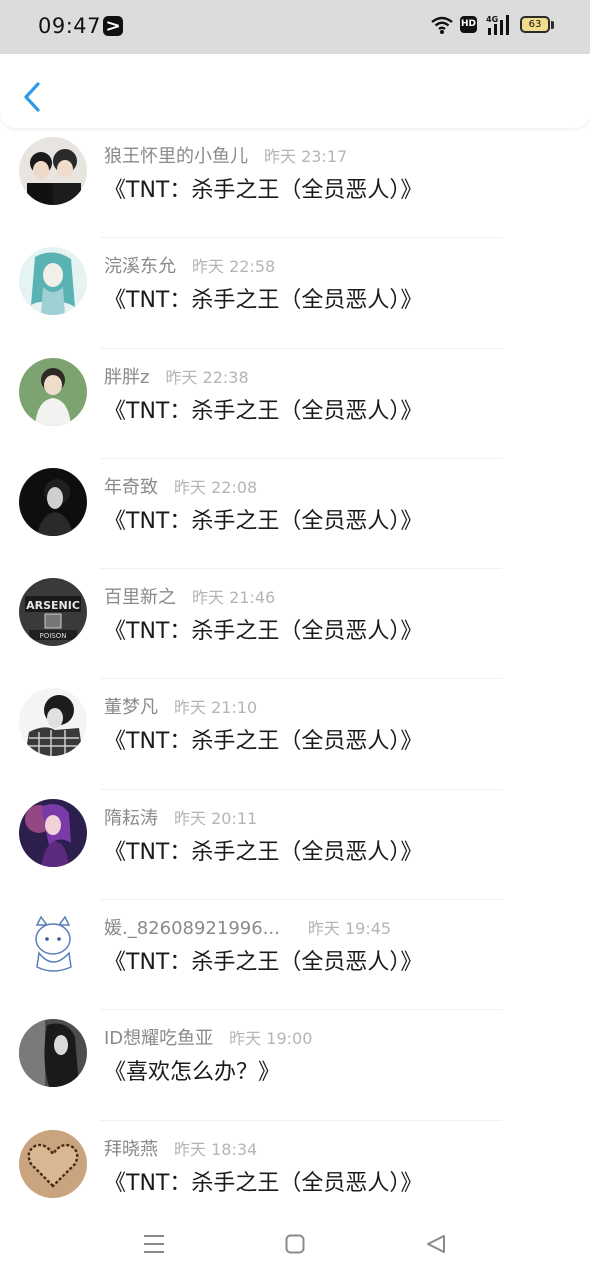  I want to click on list-item: 隋耘涛 昨天 20:11 《TNT：杀手之王（全员恶人）》, so click(295, 845).